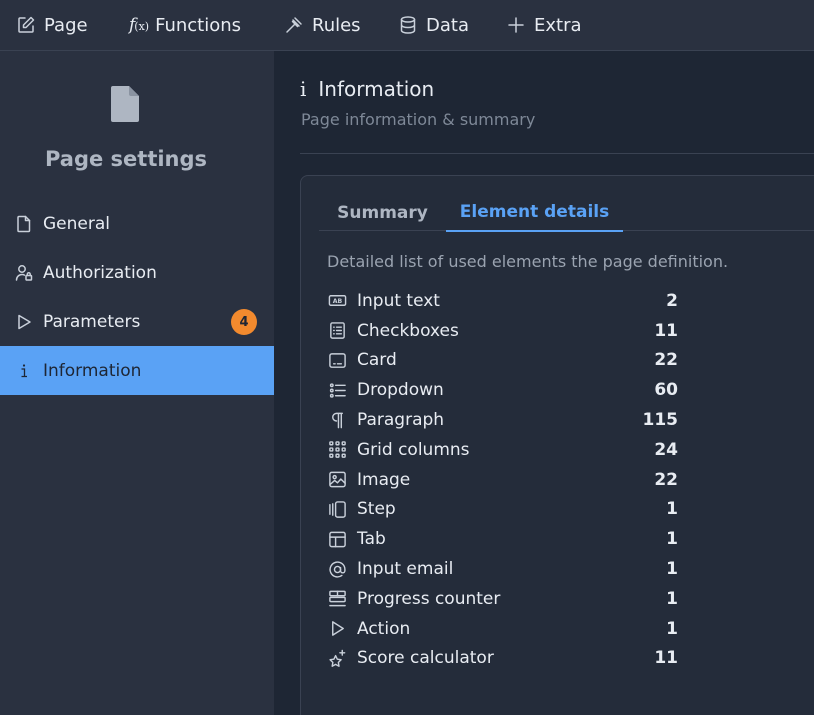 The image size is (814, 715). What do you see at coordinates (377, 360) in the screenshot?
I see `element-label: Card` at bounding box center [377, 360].